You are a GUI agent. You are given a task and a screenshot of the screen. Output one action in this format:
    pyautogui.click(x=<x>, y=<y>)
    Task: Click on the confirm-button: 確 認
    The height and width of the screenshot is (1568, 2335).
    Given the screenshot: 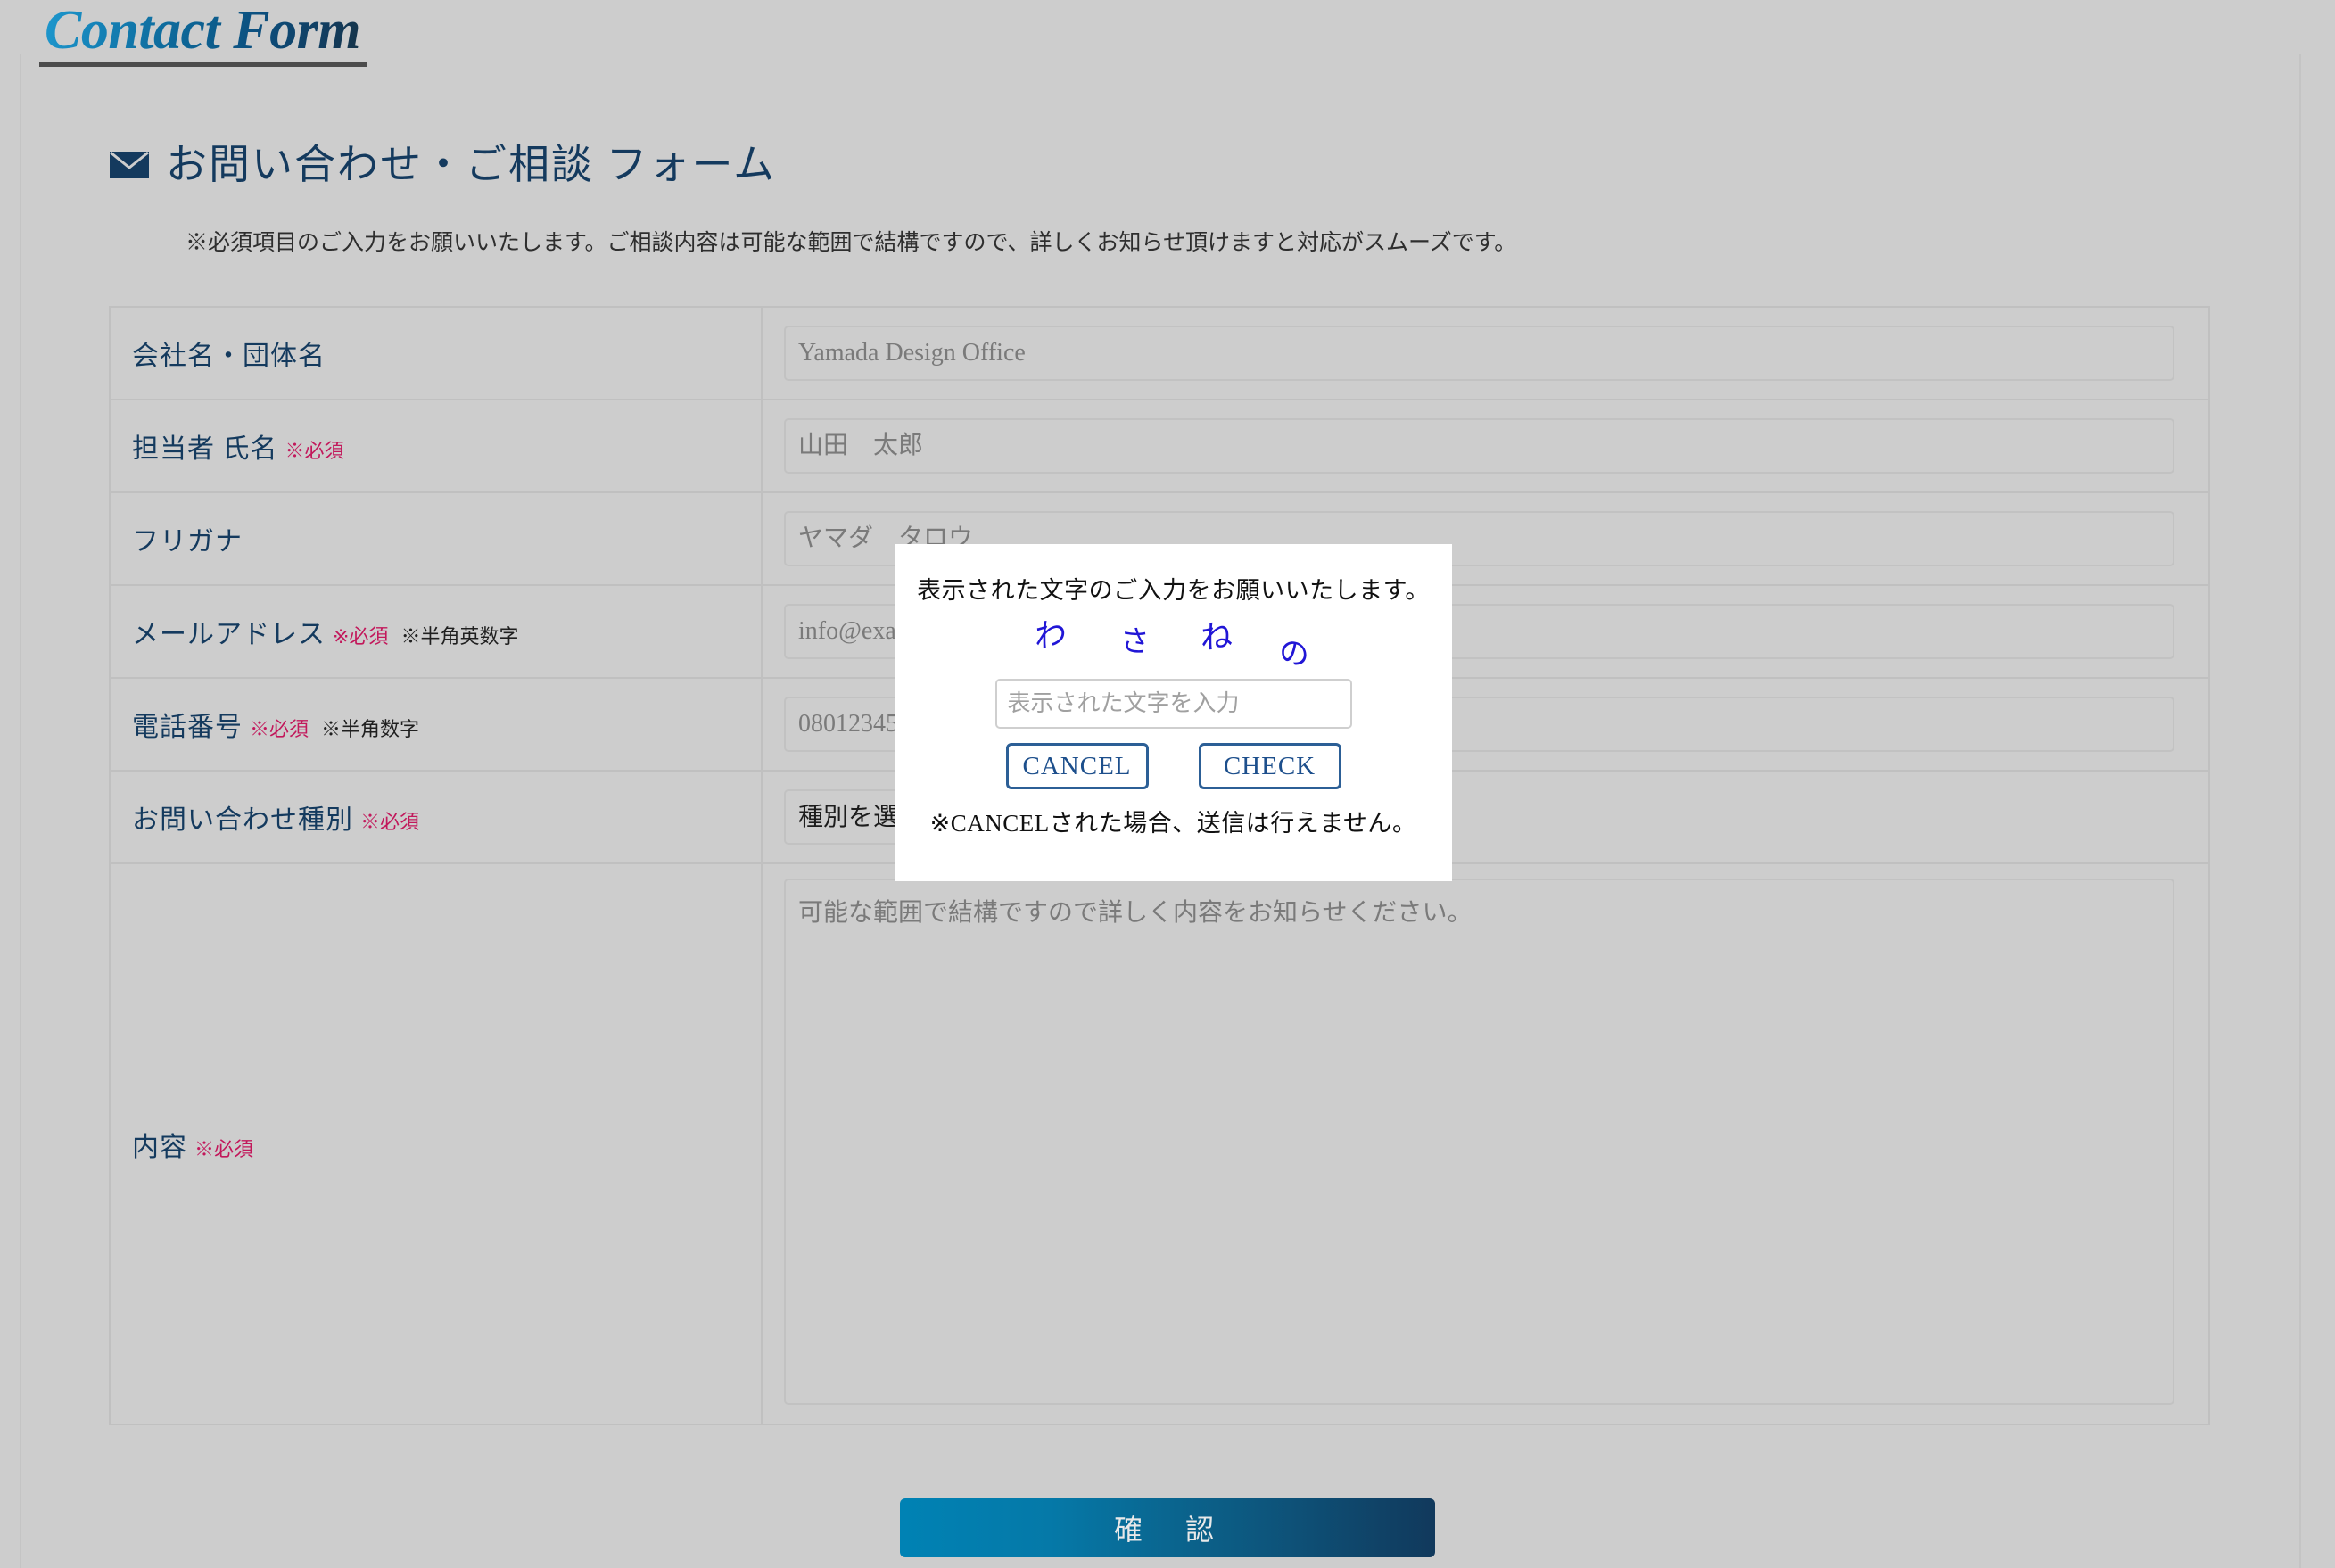 What is the action you would take?
    pyautogui.click(x=1167, y=1527)
    